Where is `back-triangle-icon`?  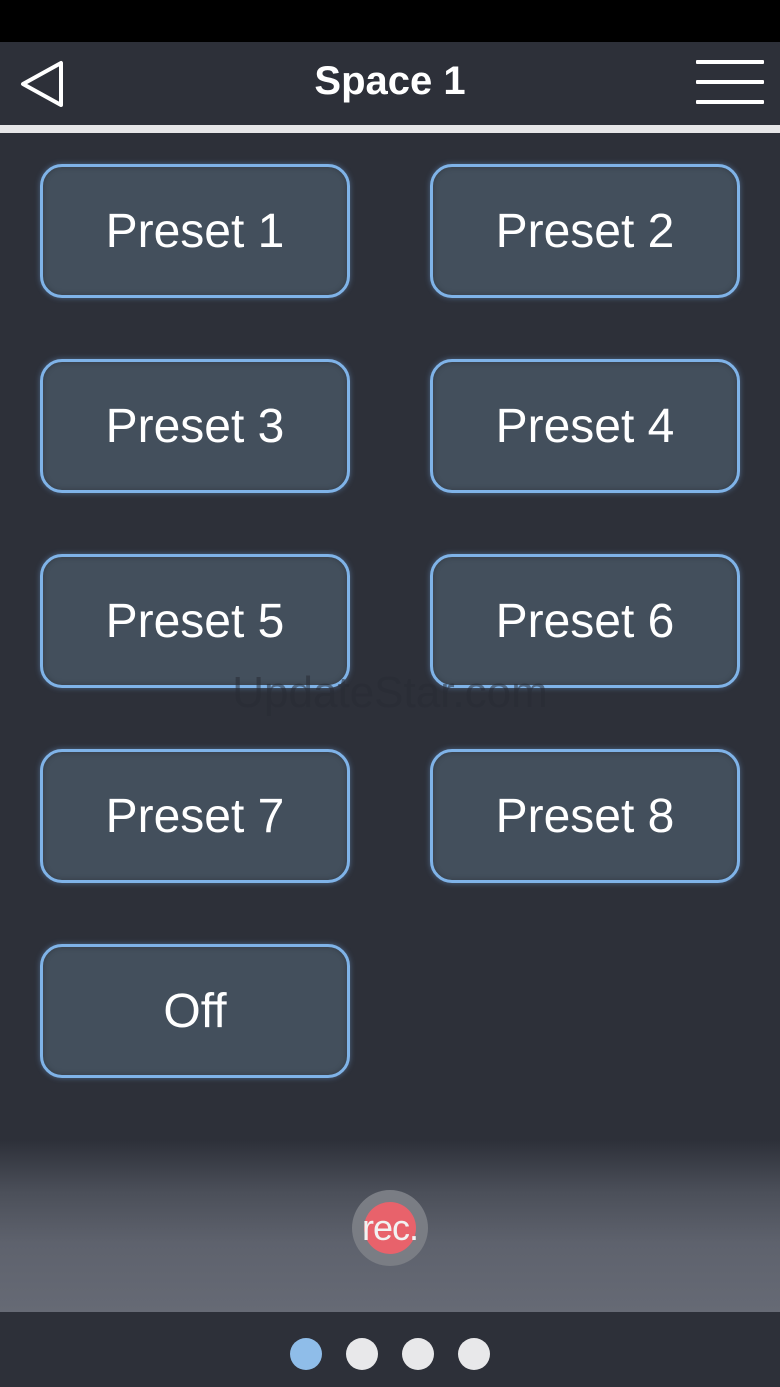 back-triangle-icon is located at coordinates (42, 84).